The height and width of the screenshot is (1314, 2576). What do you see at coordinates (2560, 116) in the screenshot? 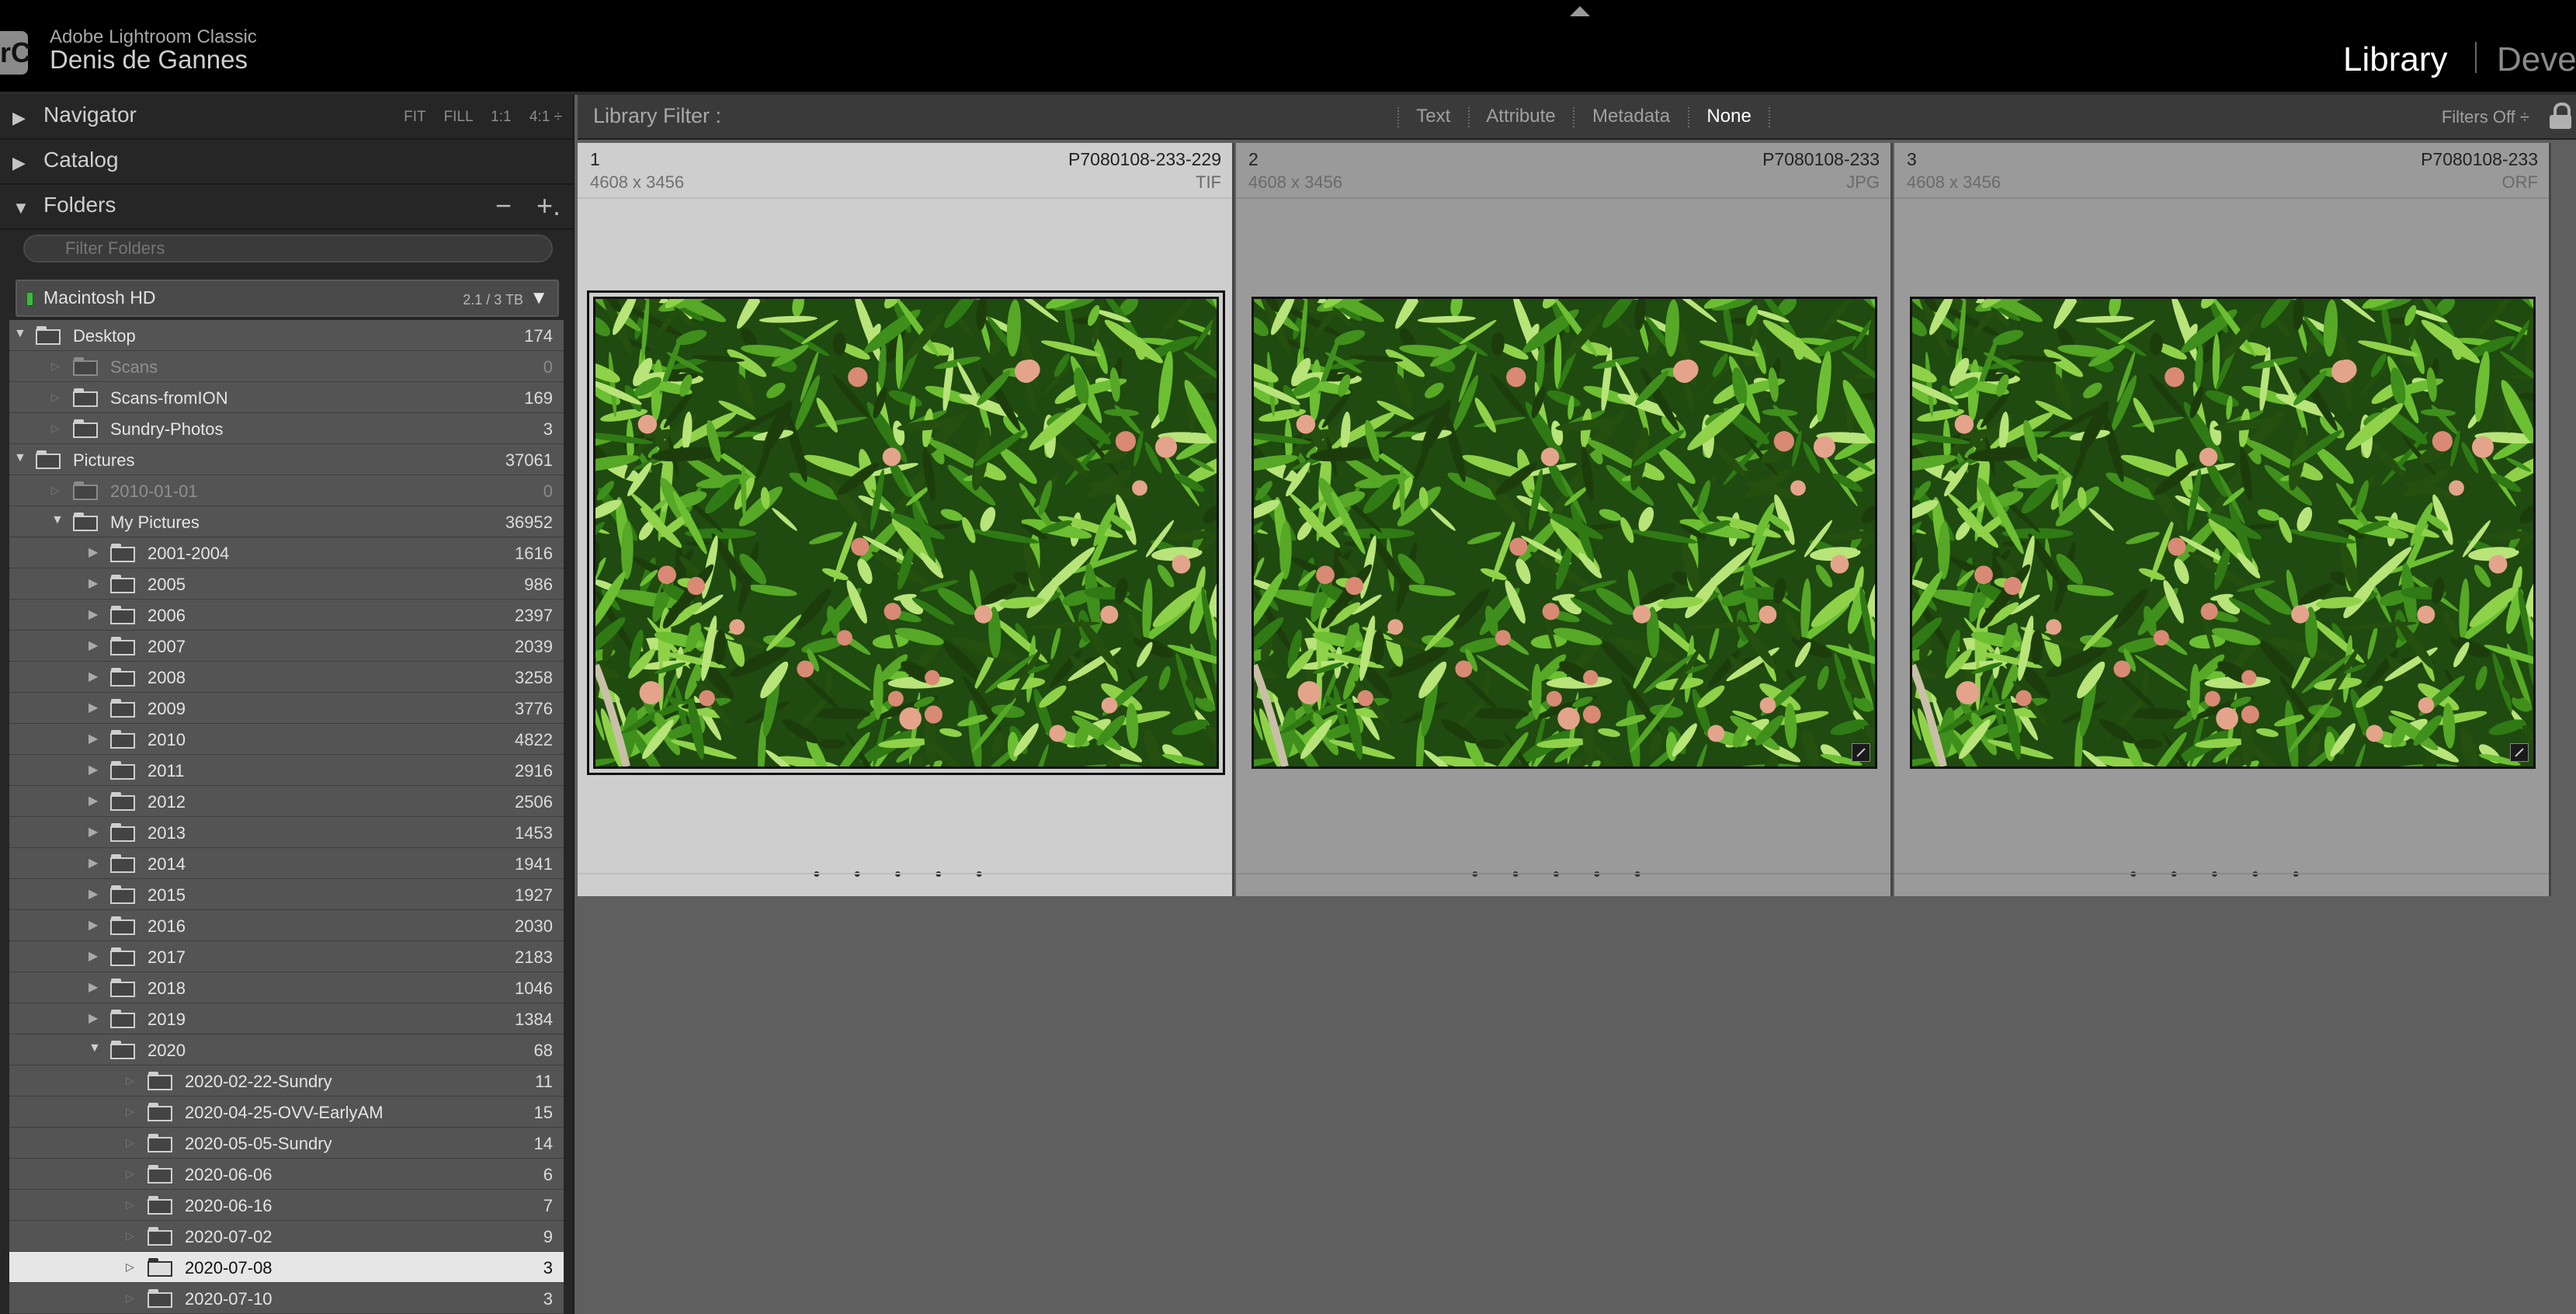
I see `lock-icon` at bounding box center [2560, 116].